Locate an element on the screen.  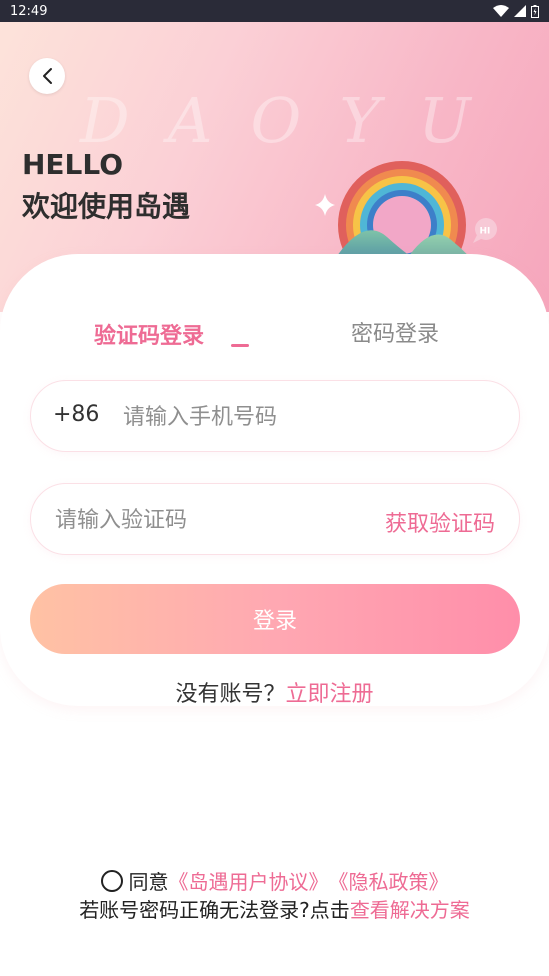
login-button: 登录 is located at coordinates (275, 619).